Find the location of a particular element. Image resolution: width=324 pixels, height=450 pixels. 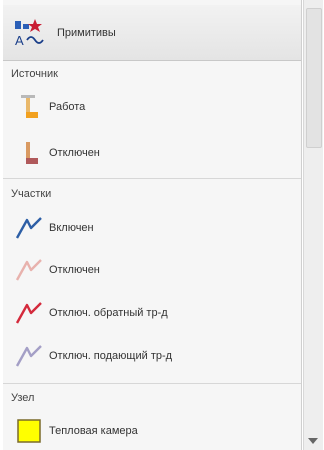

section-title-segments: Участки is located at coordinates (31, 194).